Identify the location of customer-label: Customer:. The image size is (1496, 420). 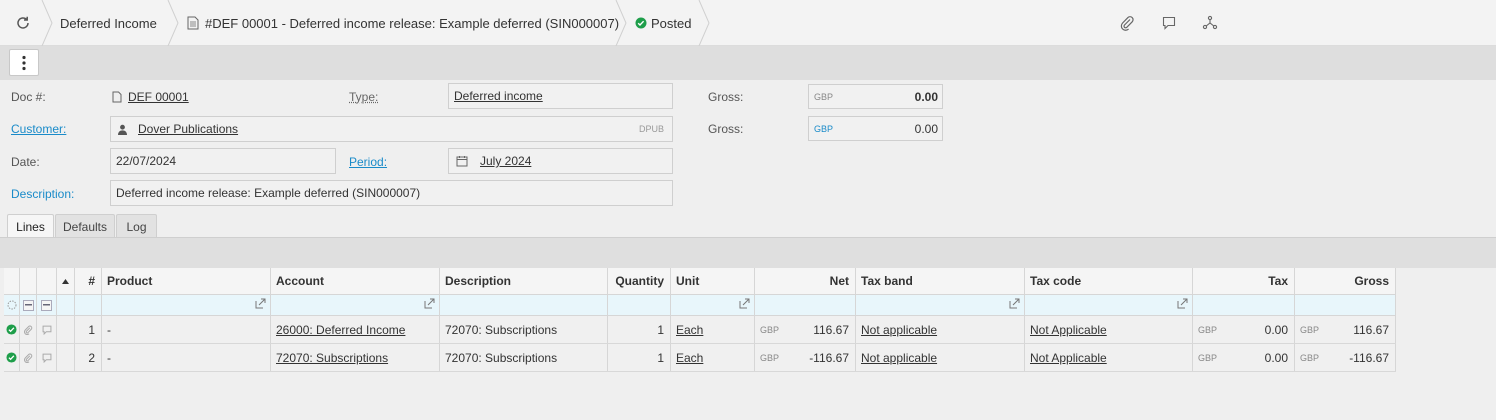
(38, 129).